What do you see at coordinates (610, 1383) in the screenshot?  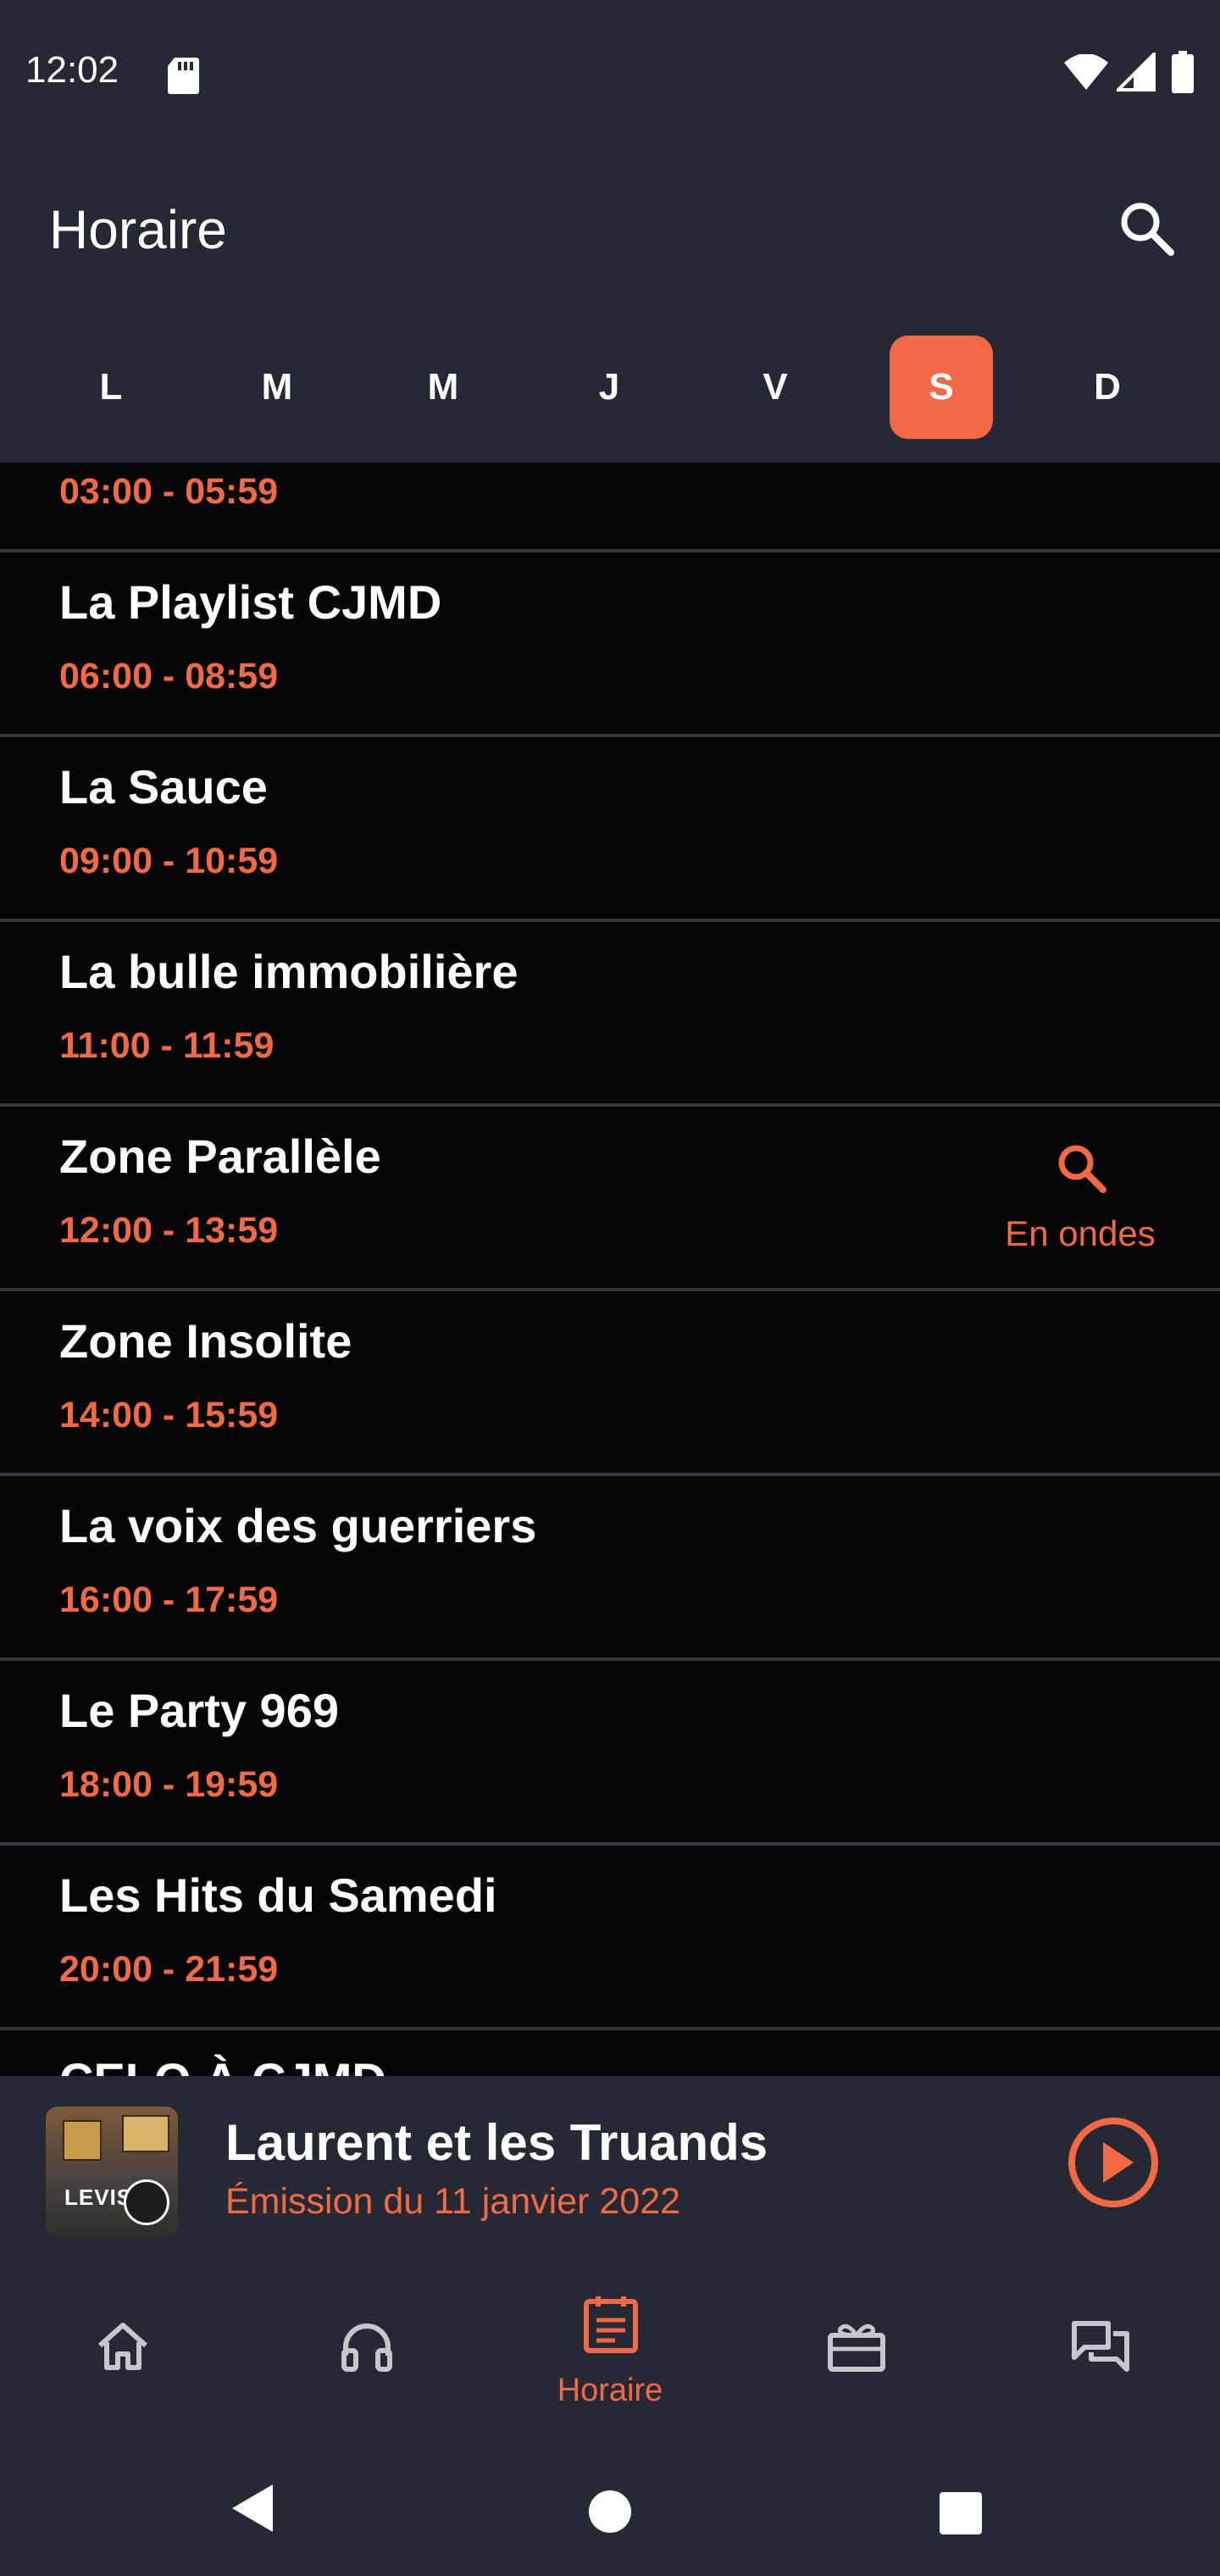 I see `schedule-row: Zone Insolite 14:00 - 15:59` at bounding box center [610, 1383].